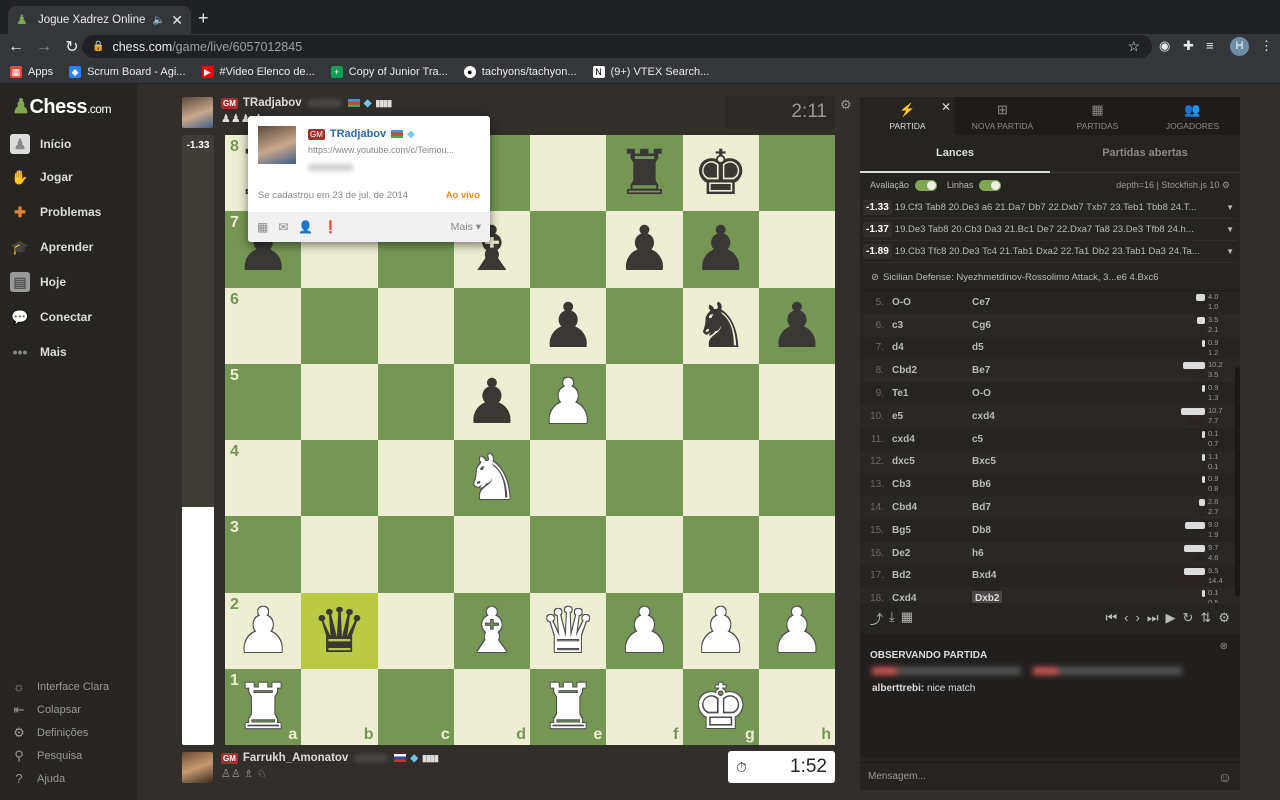 The width and height of the screenshot is (1280, 800). I want to click on sidebar-settings: ⚙ Definições, so click(49, 733).